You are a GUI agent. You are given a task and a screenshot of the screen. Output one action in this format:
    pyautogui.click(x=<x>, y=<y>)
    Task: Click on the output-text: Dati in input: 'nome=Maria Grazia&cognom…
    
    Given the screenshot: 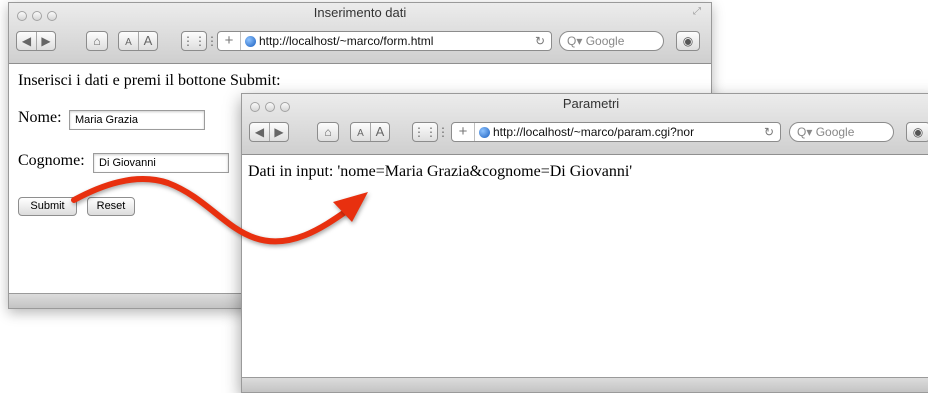 What is the action you would take?
    pyautogui.click(x=440, y=171)
    